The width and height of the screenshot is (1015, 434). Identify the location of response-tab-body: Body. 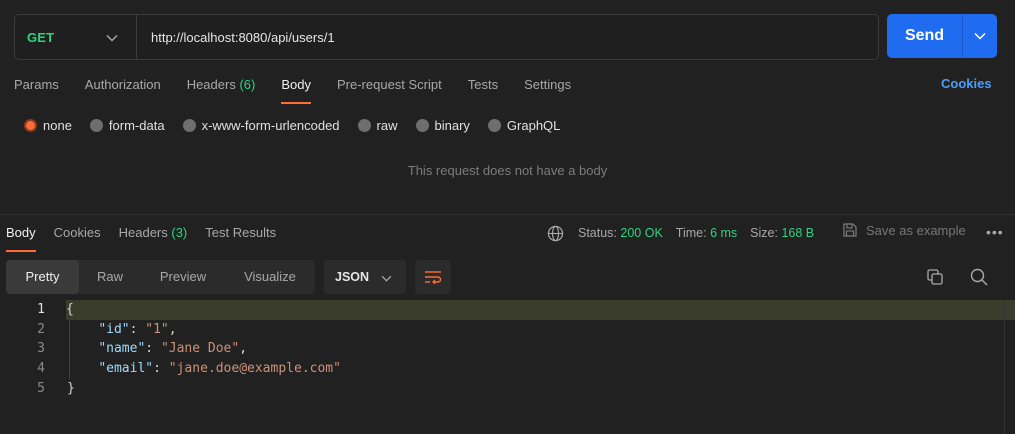
(21, 238).